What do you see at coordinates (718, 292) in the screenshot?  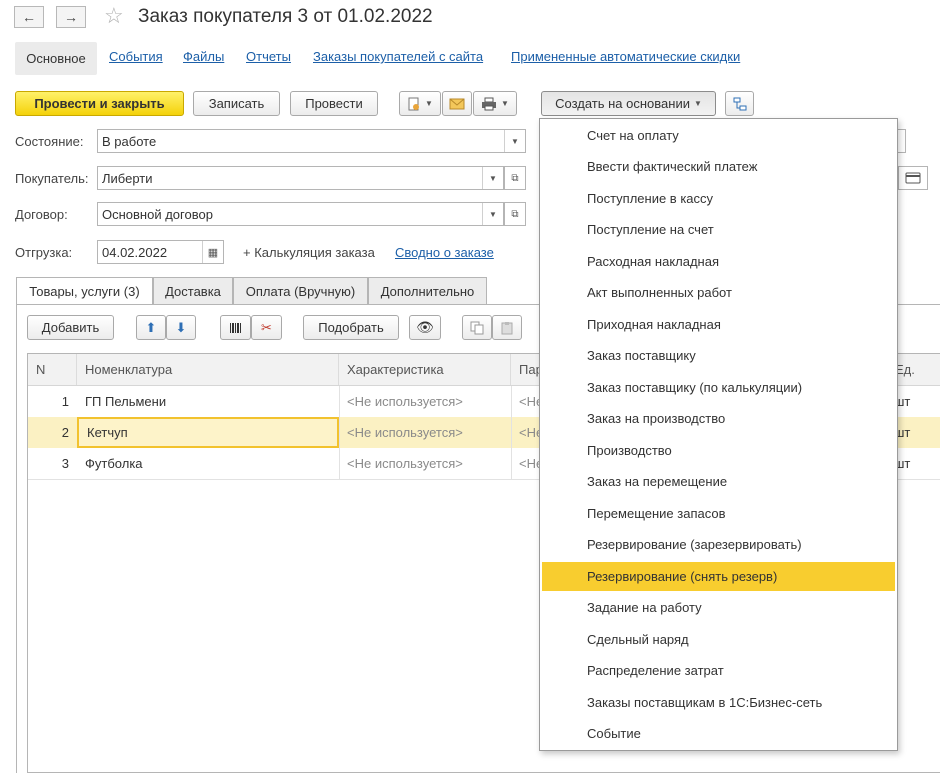 I see `menu-item: Акт выполненных работ` at bounding box center [718, 292].